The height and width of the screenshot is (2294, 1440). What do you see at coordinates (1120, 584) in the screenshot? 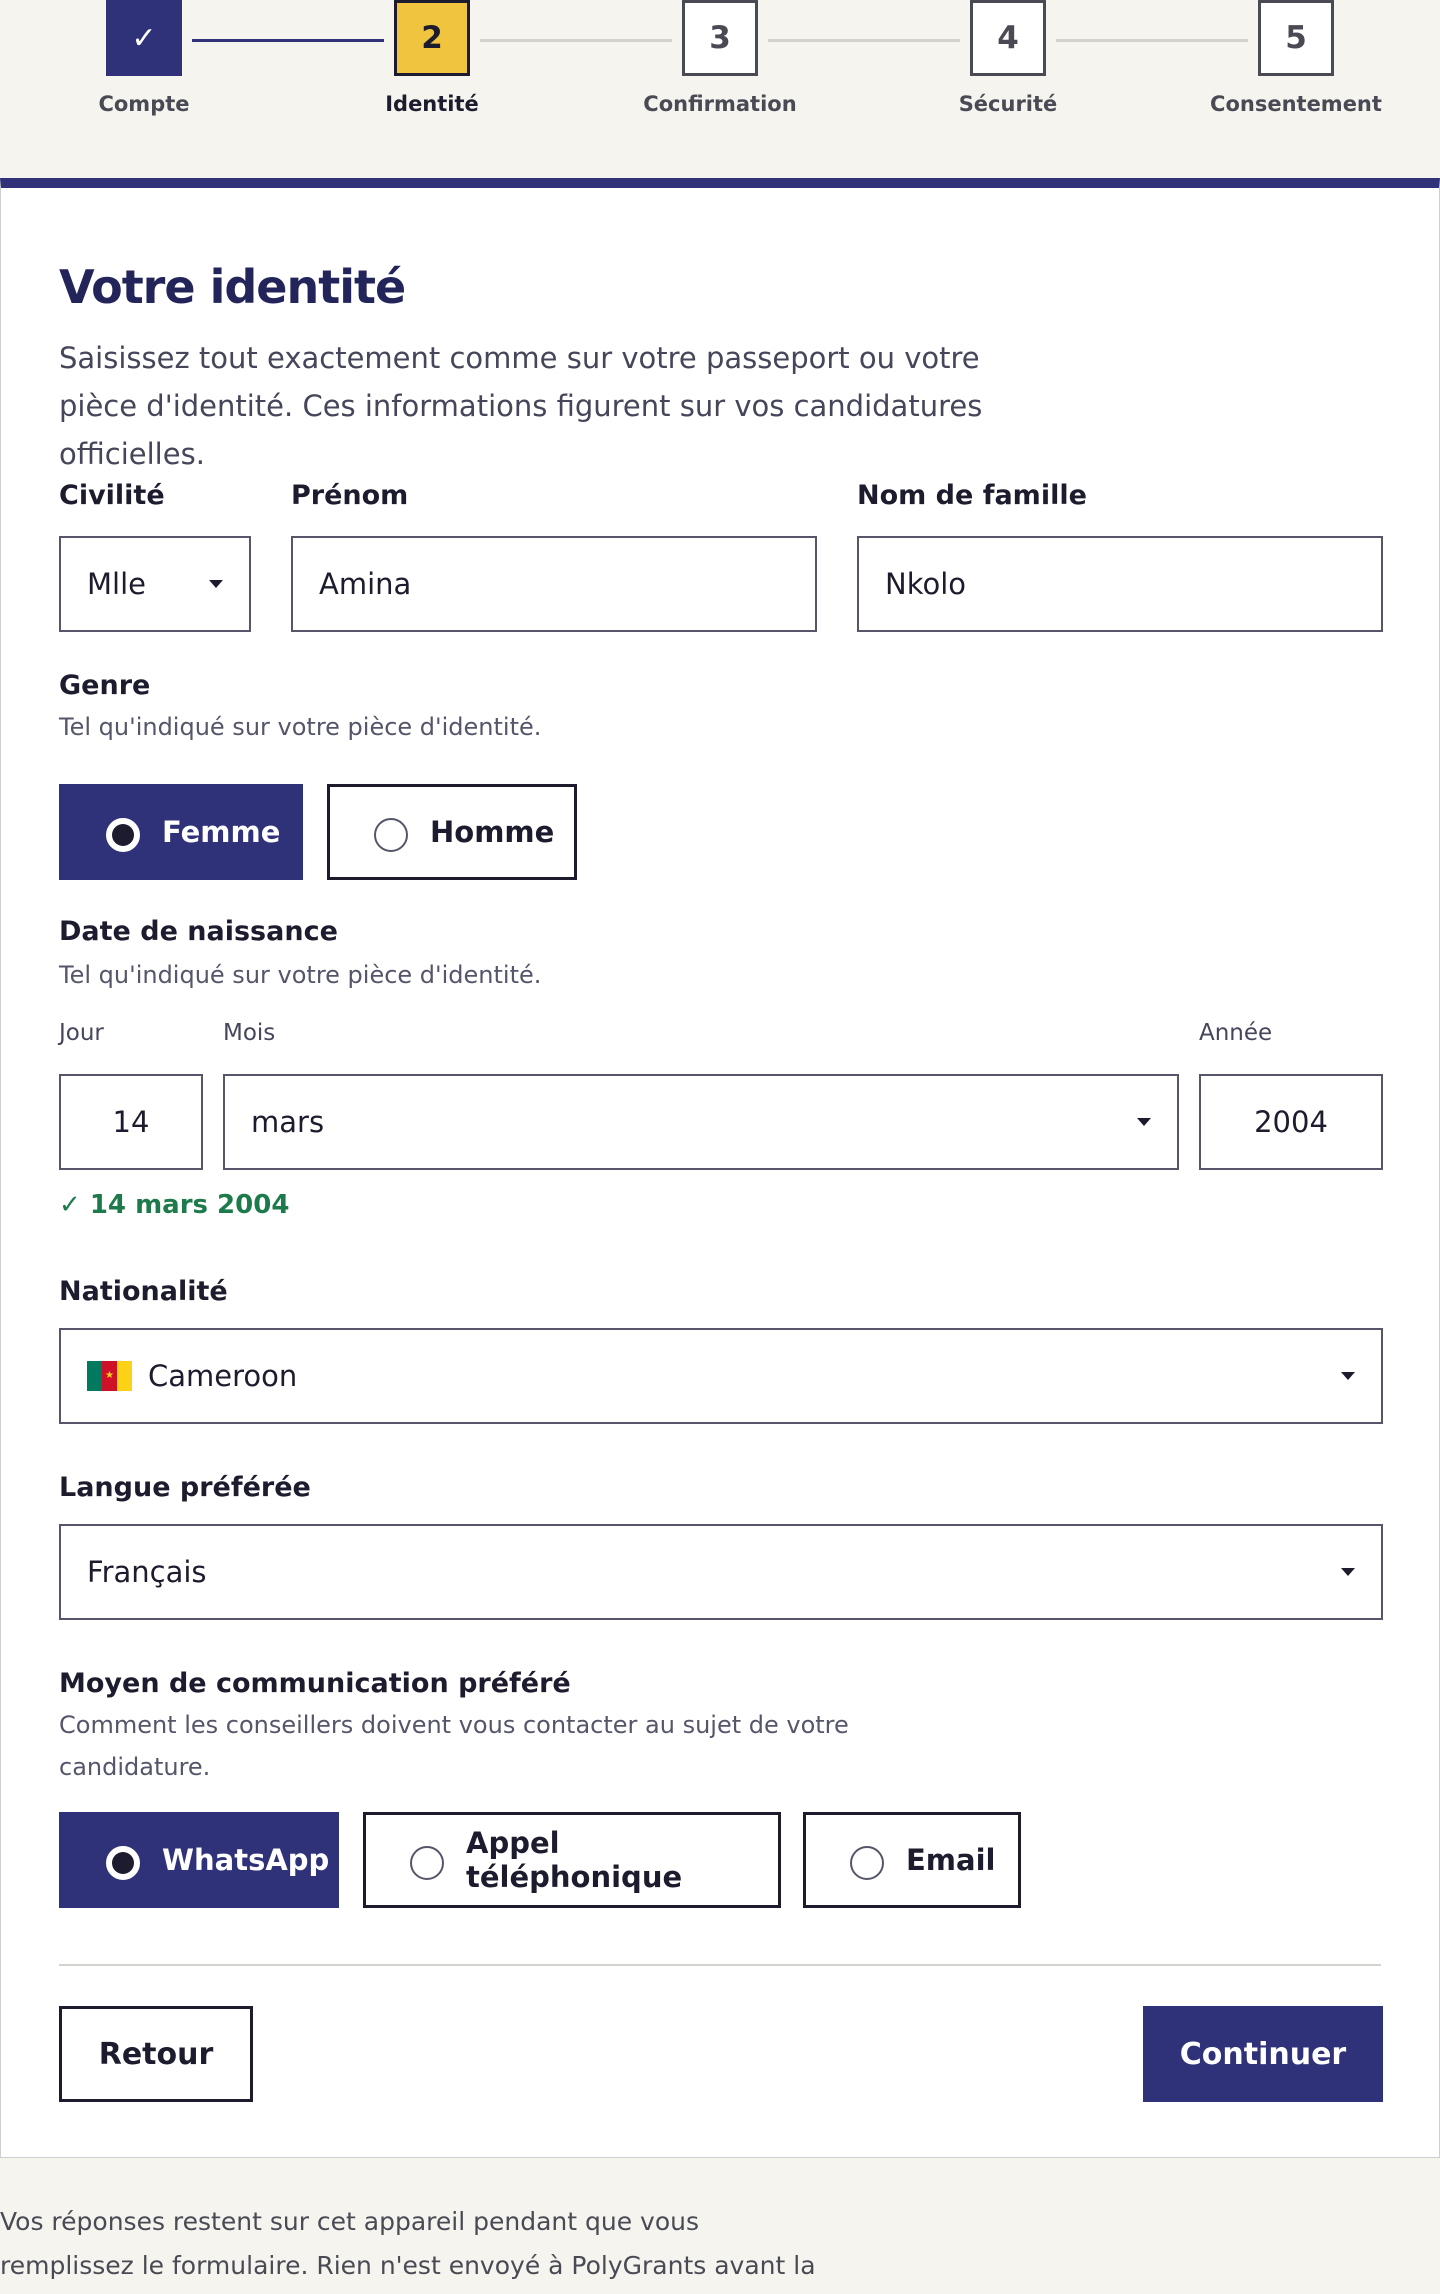
I see `last-name-input: Nkolo` at bounding box center [1120, 584].